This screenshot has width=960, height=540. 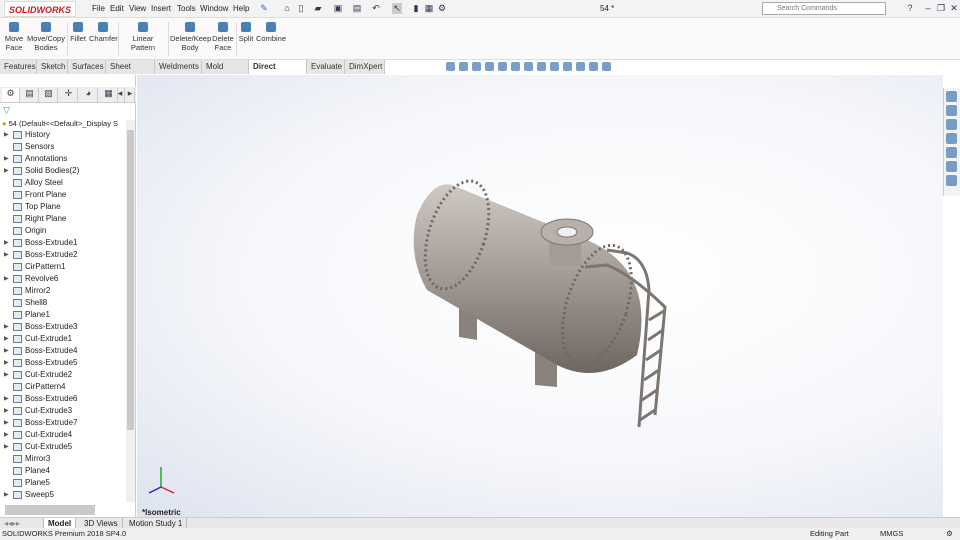 I want to click on apply-scene-icon, so click(x=567, y=66).